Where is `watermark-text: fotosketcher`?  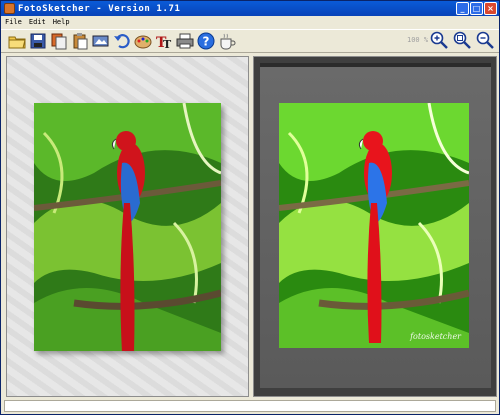
watermark-text: fotosketcher is located at coordinates (435, 336).